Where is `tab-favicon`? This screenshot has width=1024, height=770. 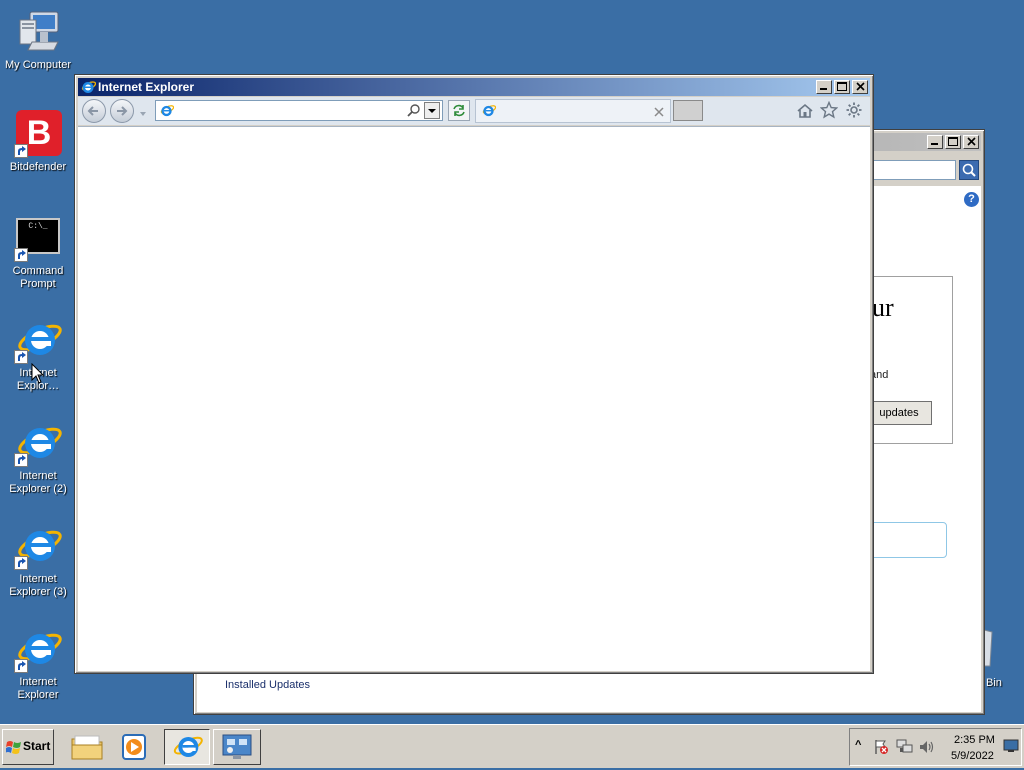
tab-favicon is located at coordinates (489, 110).